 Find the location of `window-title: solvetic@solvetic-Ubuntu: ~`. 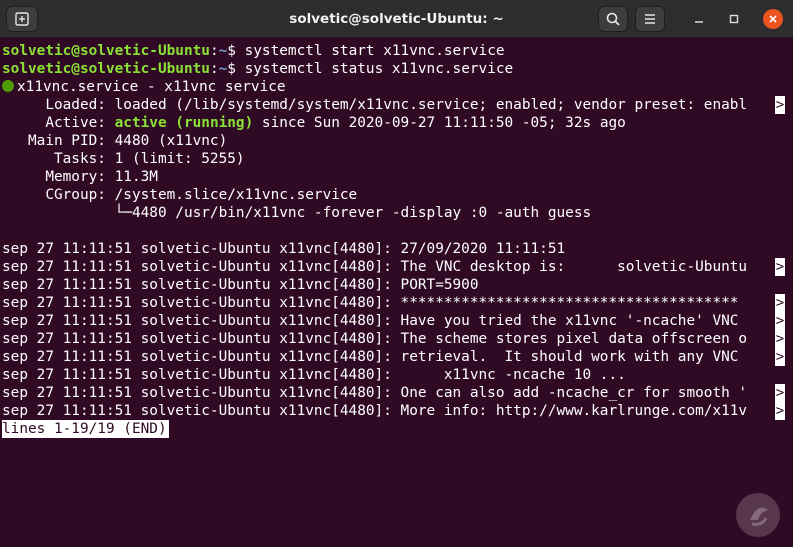

window-title: solvetic@solvetic-Ubuntu: ~ is located at coordinates (396, 19).